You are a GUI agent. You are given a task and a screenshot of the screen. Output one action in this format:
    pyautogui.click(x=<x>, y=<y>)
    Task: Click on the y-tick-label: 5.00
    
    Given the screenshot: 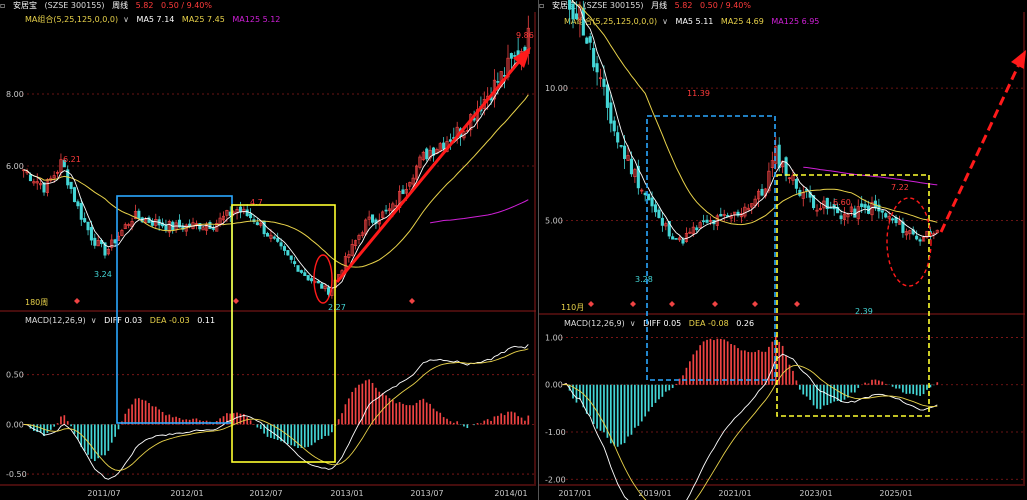 What is the action you would take?
    pyautogui.click(x=554, y=220)
    